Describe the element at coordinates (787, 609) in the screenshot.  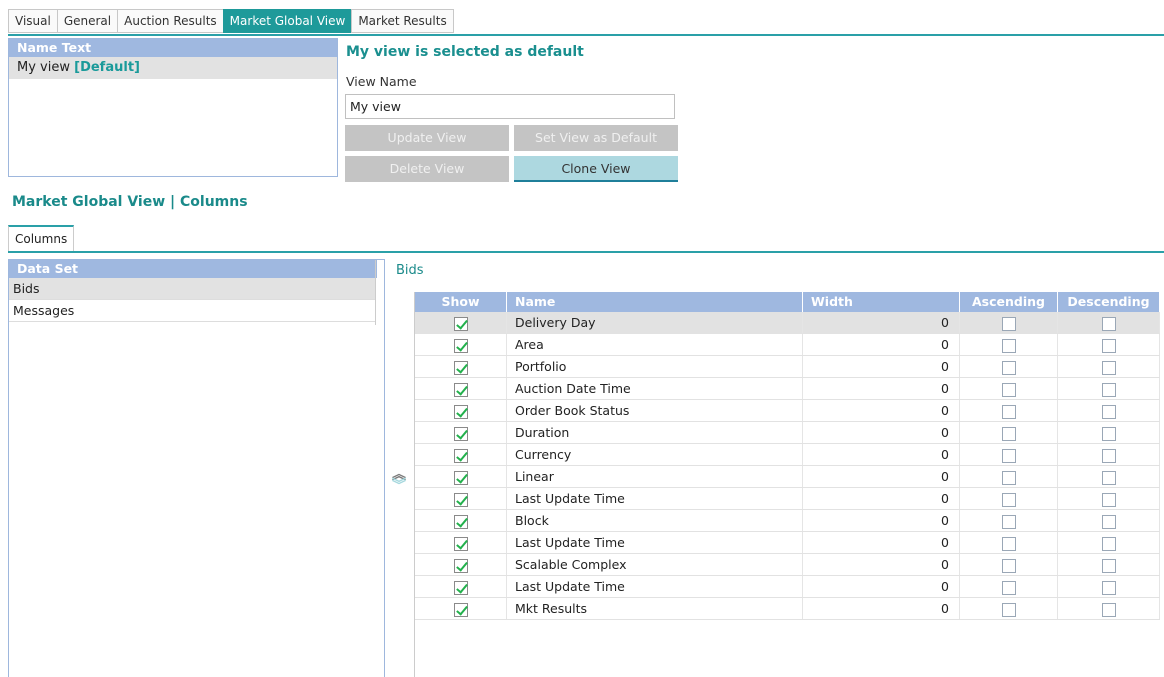
I see `table-row: Mkt Results 0` at that location.